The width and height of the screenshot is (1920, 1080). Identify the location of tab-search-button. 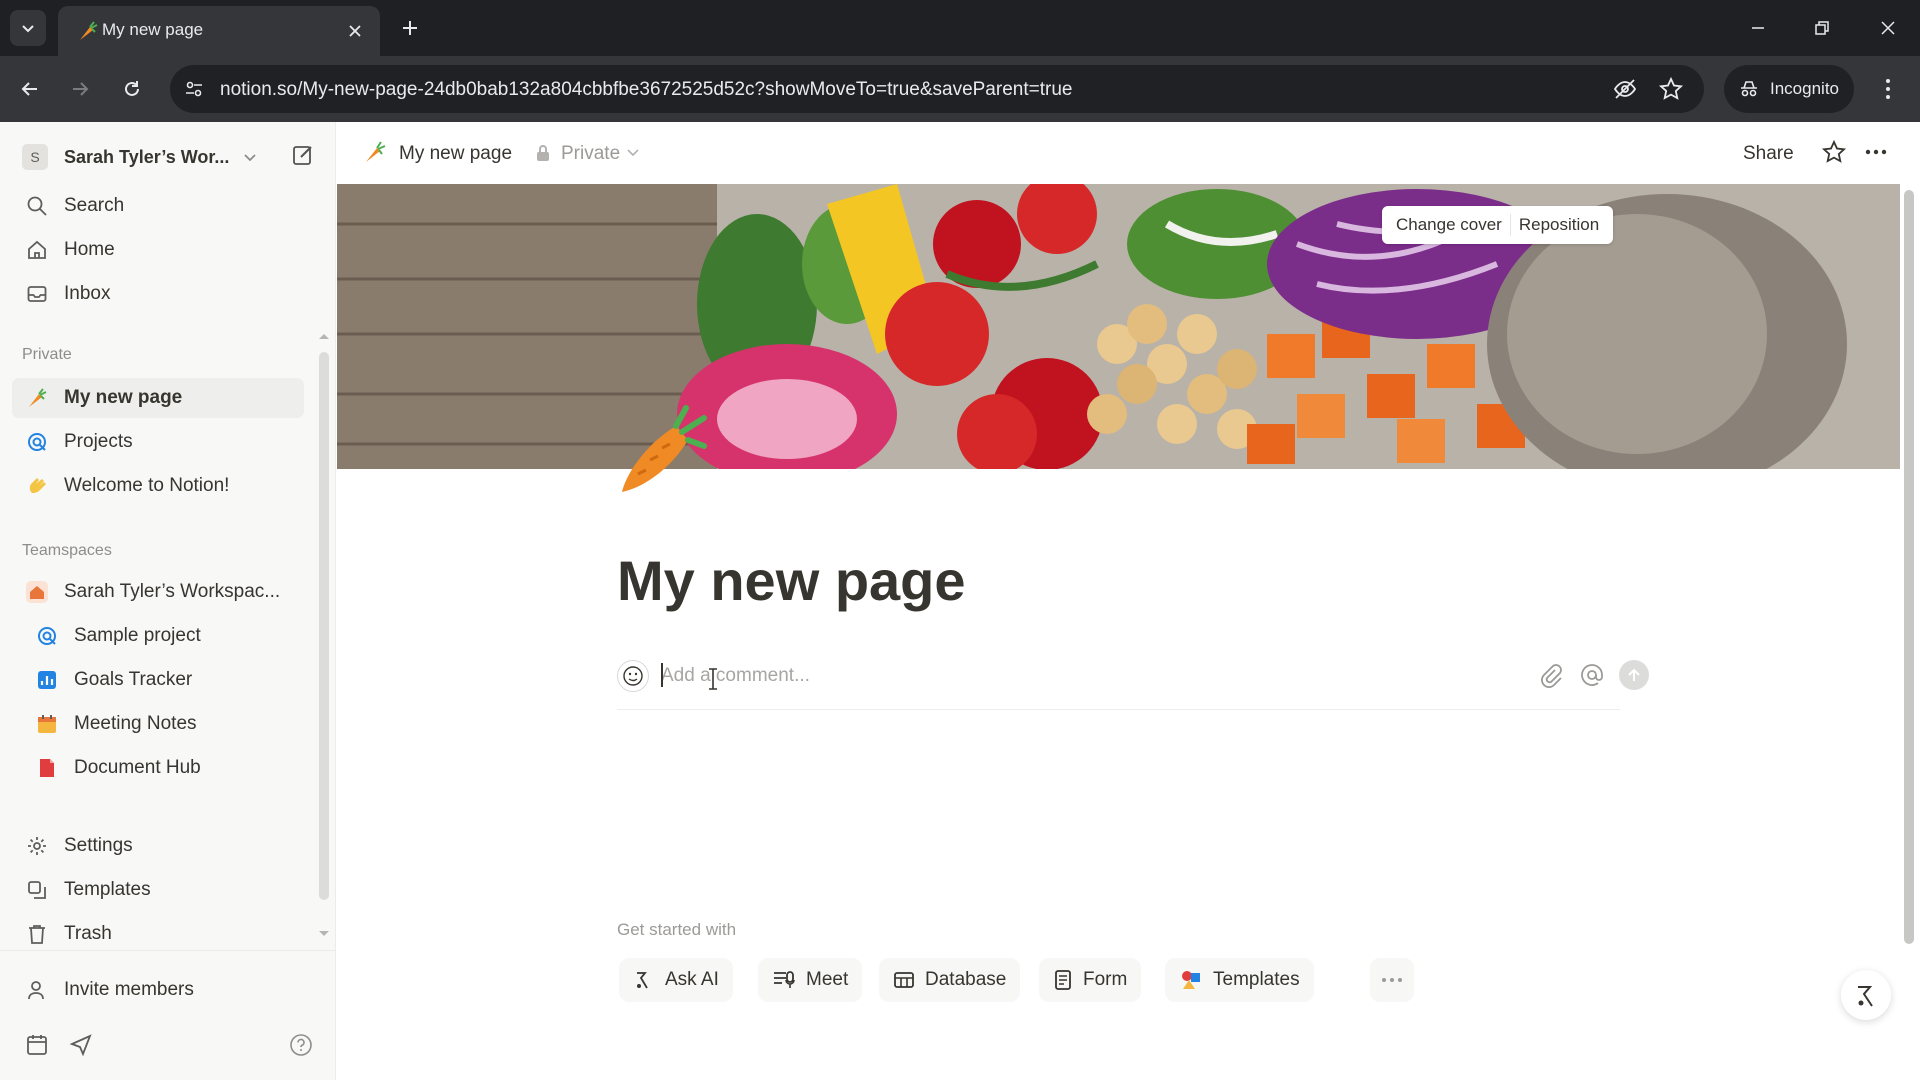
(28, 28).